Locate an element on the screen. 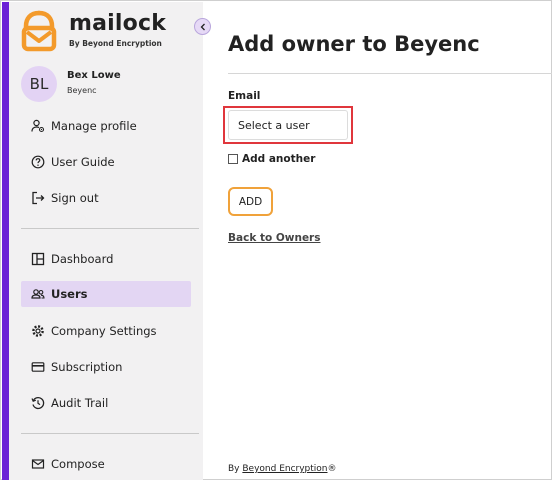 The height and width of the screenshot is (480, 552). footer: By Beyond Encryption® is located at coordinates (282, 469).